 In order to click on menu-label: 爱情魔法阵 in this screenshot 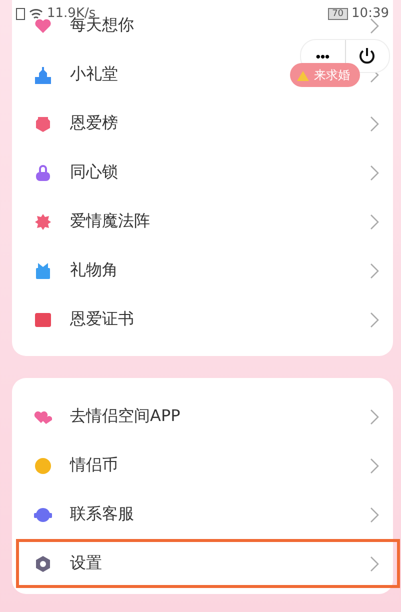, I will do `click(110, 221)`.